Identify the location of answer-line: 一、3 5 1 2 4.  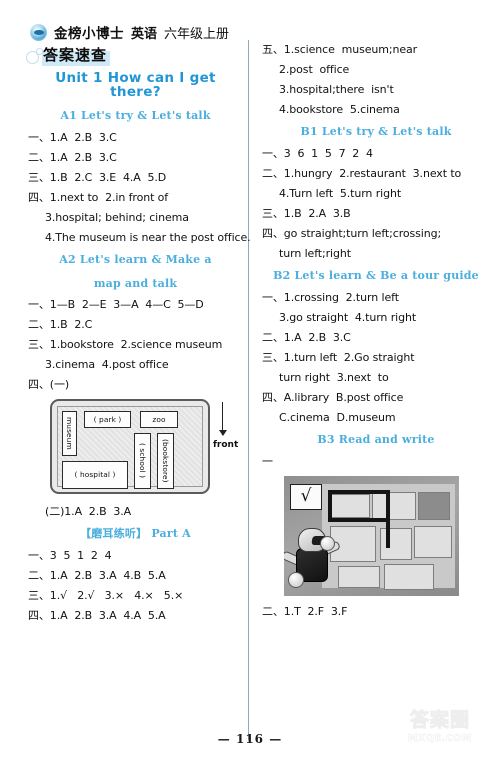
(70, 555).